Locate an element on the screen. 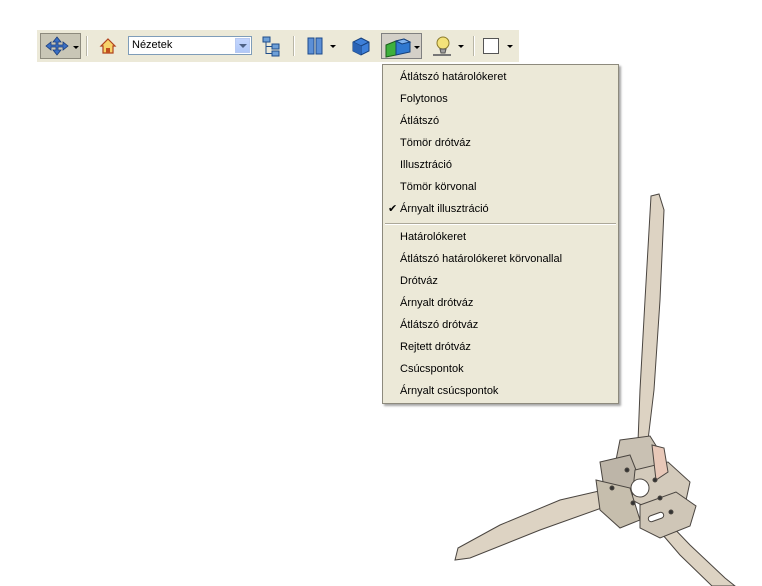  render-mode-icon is located at coordinates (398, 48).